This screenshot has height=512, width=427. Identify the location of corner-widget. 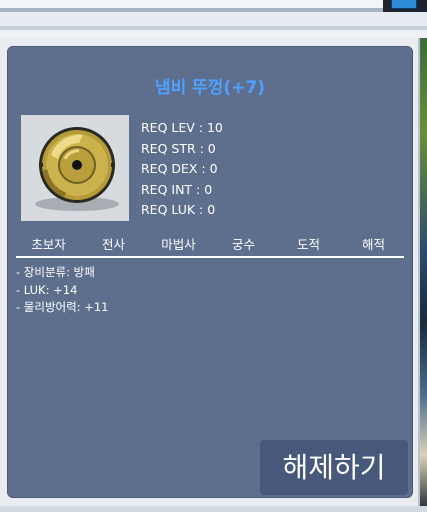
(405, 6).